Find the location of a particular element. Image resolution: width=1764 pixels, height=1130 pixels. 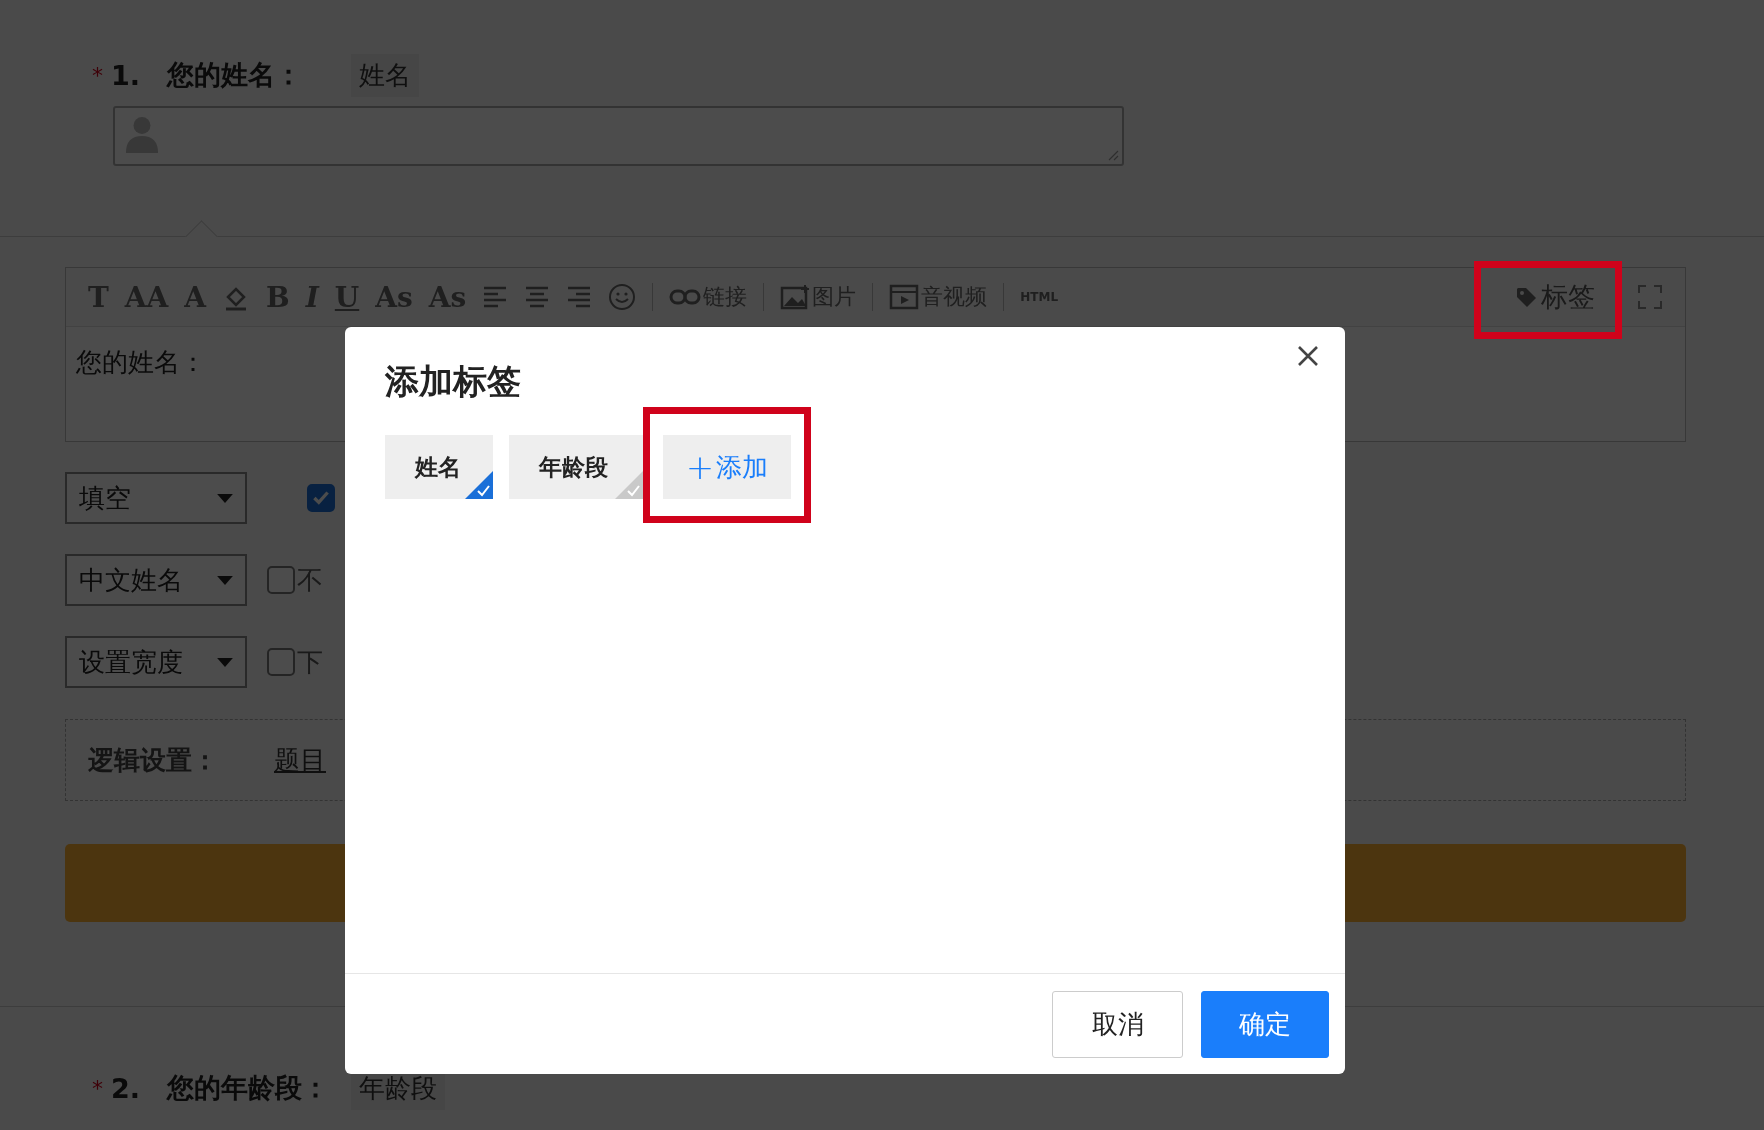

question-title: 您的年龄段： is located at coordinates (248, 1088).